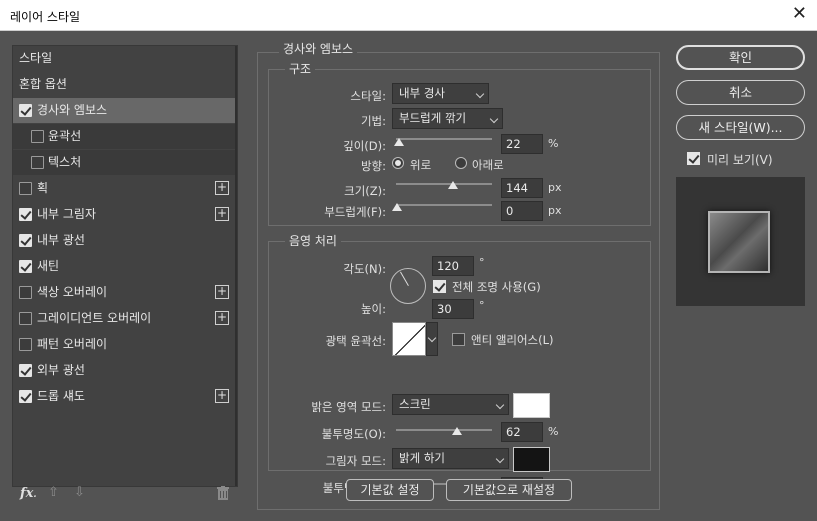 This screenshot has width=817, height=521. Describe the element at coordinates (409, 339) in the screenshot. I see `gloss-contour-preview` at that location.